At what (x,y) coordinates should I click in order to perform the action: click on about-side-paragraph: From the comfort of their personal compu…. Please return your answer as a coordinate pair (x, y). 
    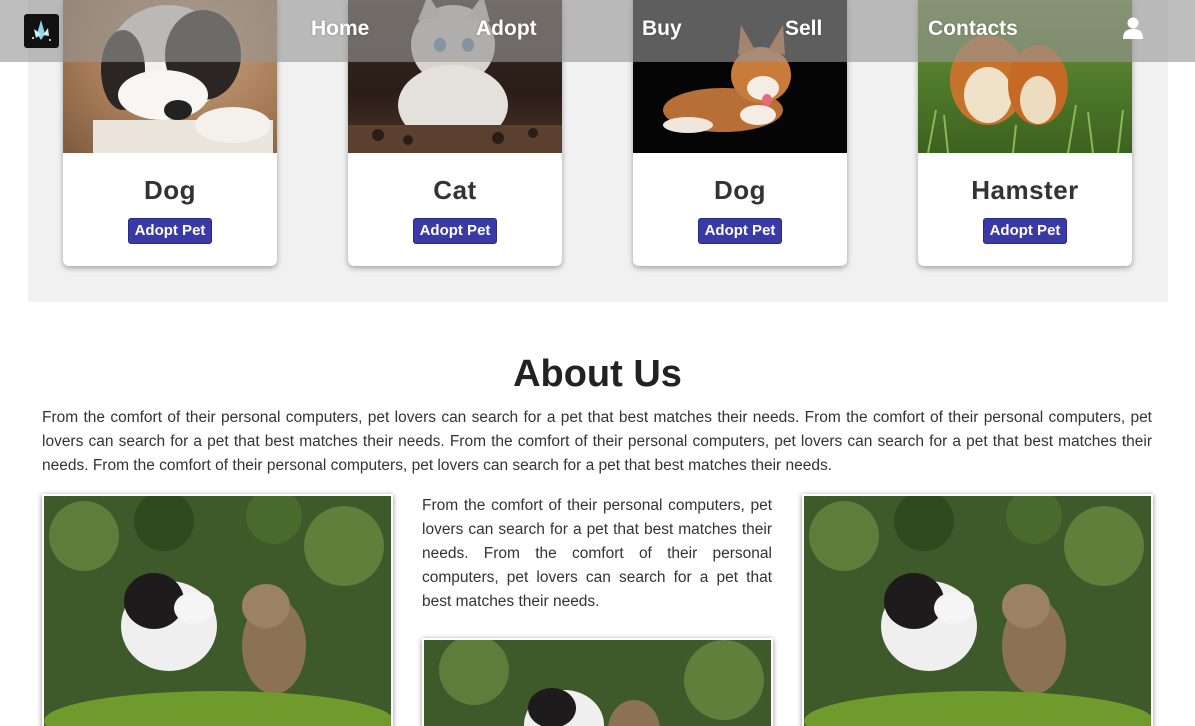
    Looking at the image, I should click on (597, 553).